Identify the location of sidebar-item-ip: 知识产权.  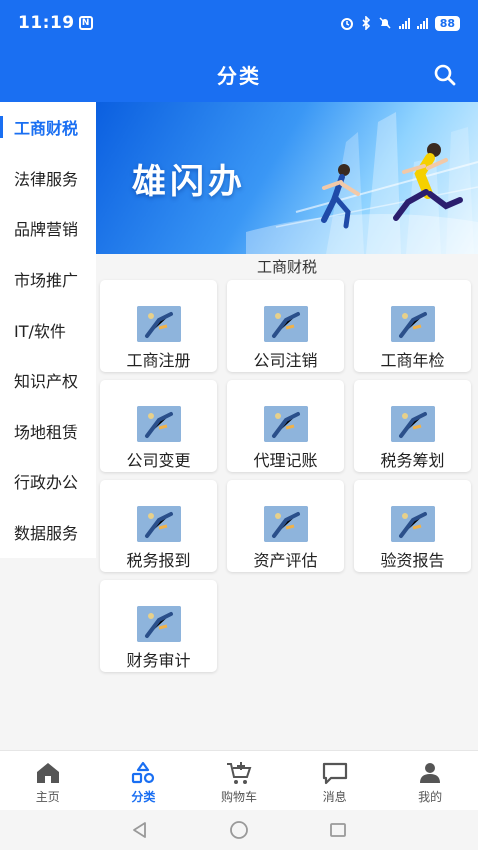
(48, 380).